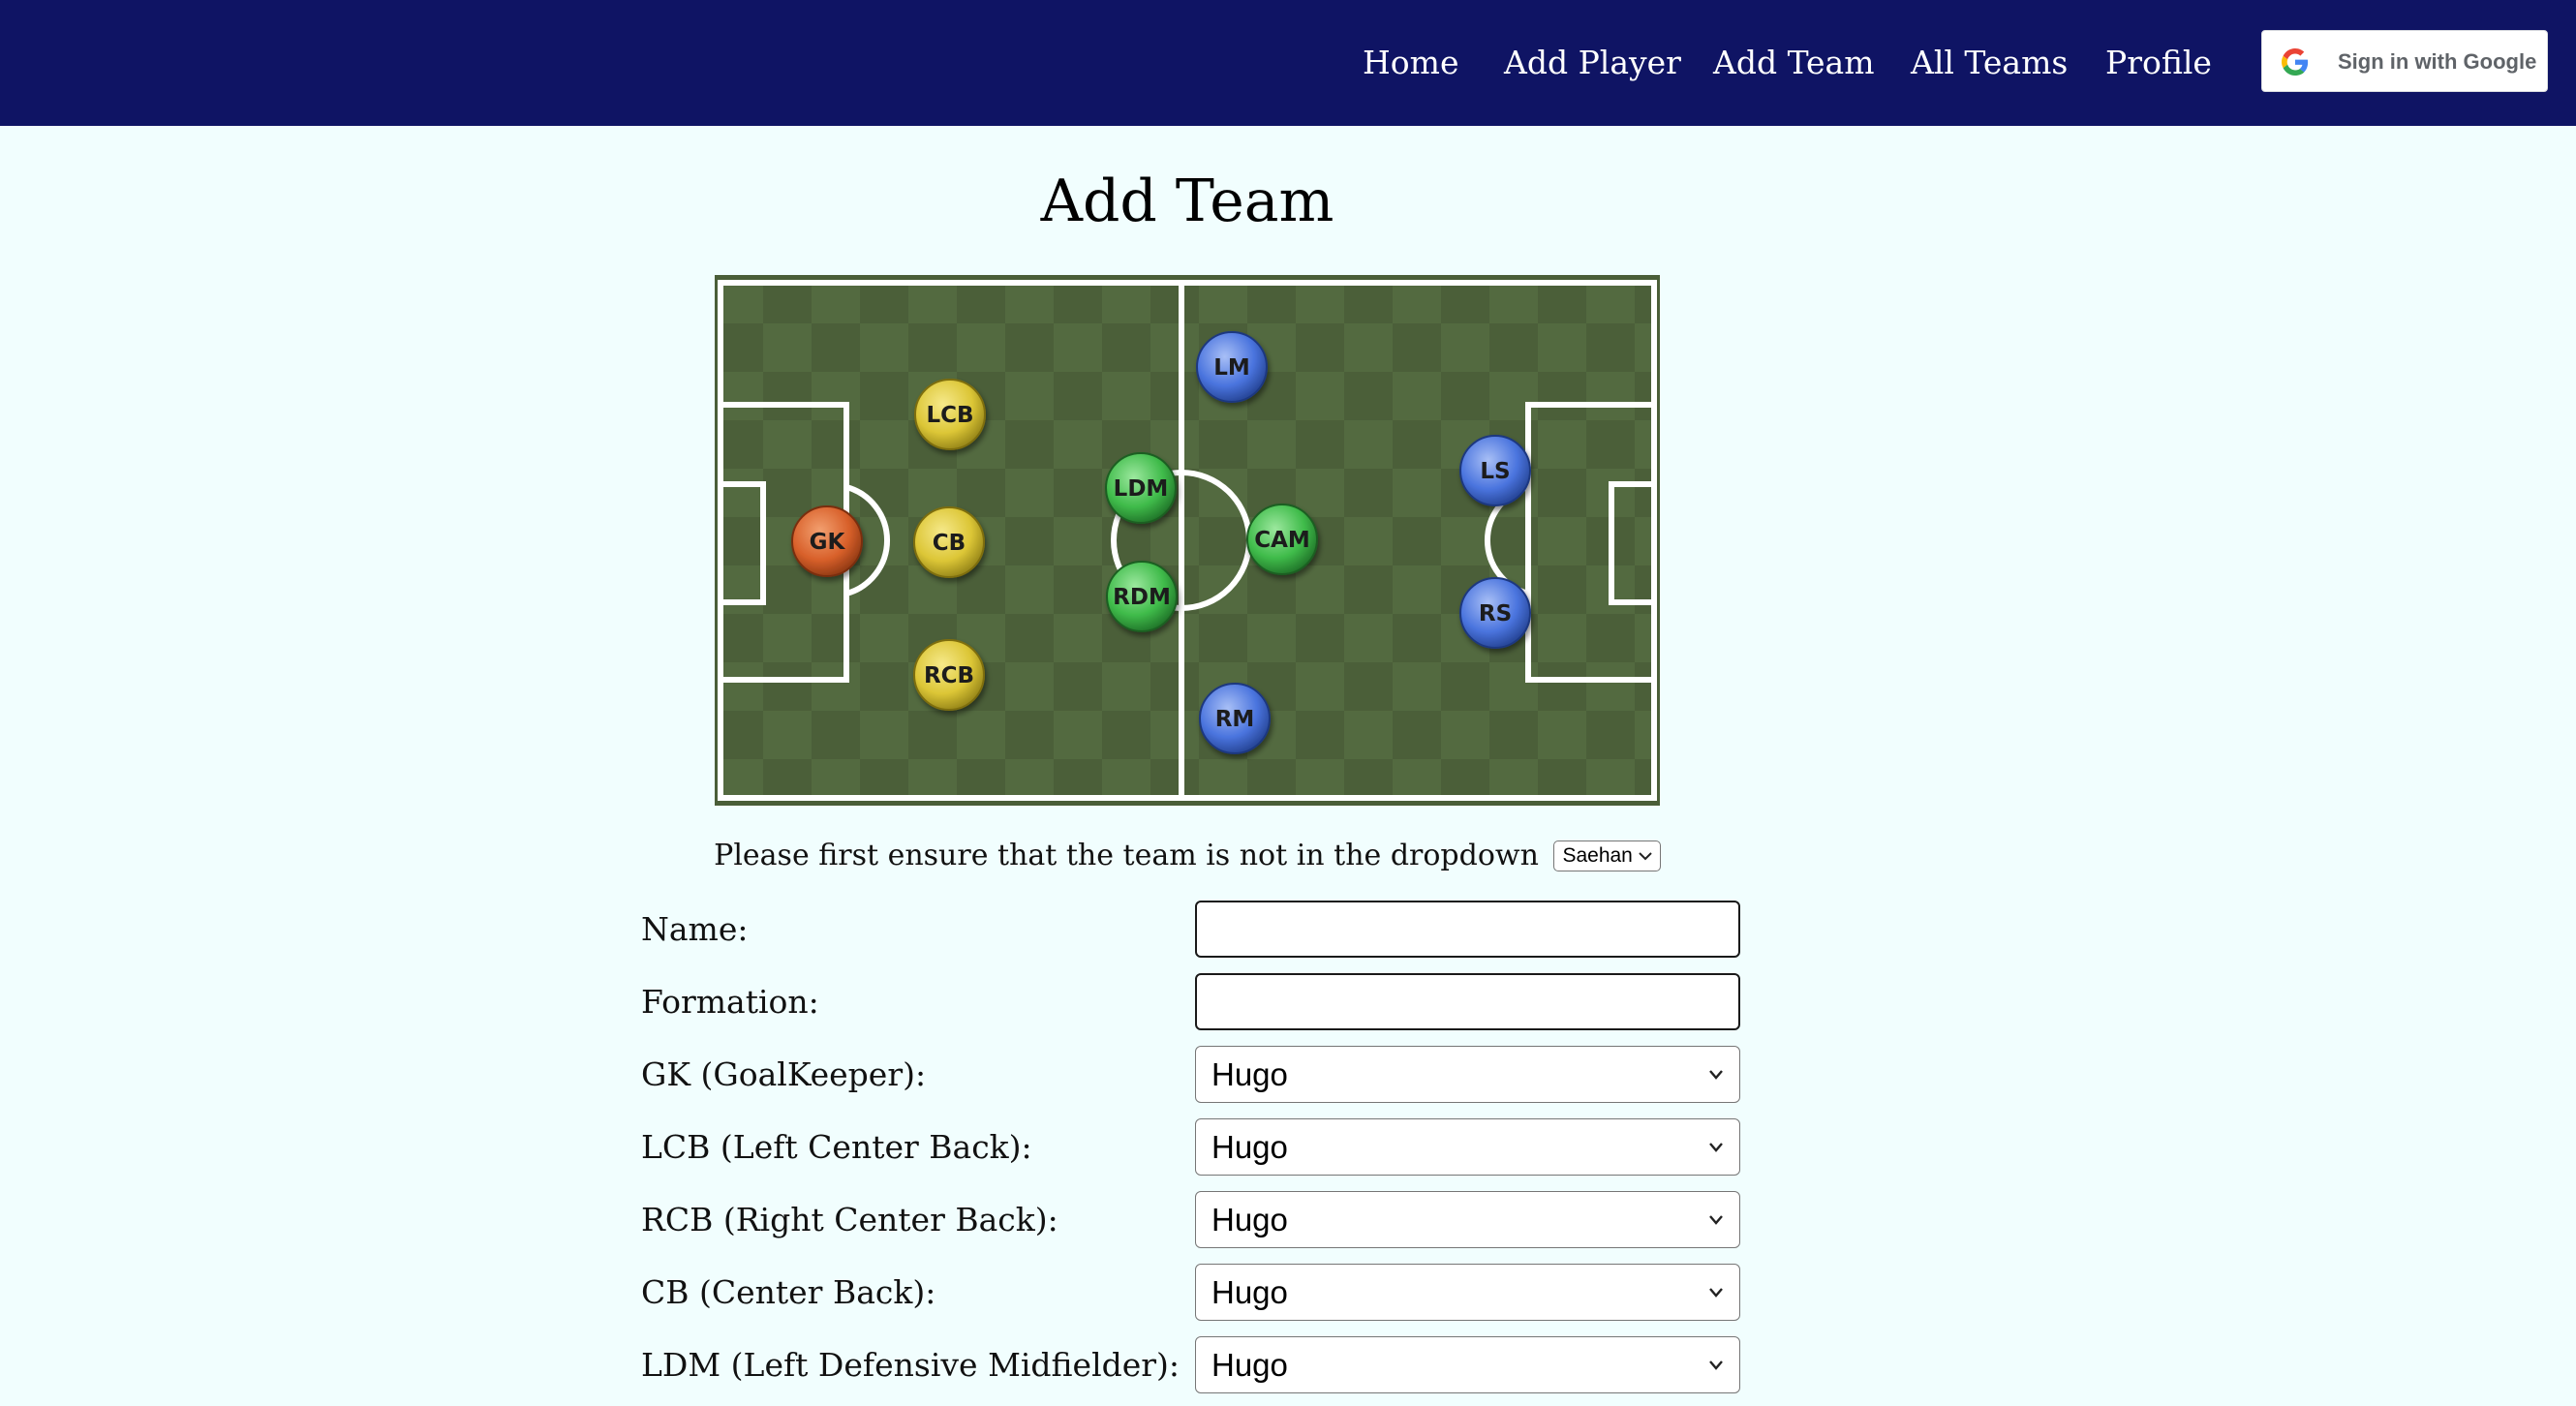  What do you see at coordinates (1249, 1220) in the screenshot?
I see `rcb-player-select-value: Hugo` at bounding box center [1249, 1220].